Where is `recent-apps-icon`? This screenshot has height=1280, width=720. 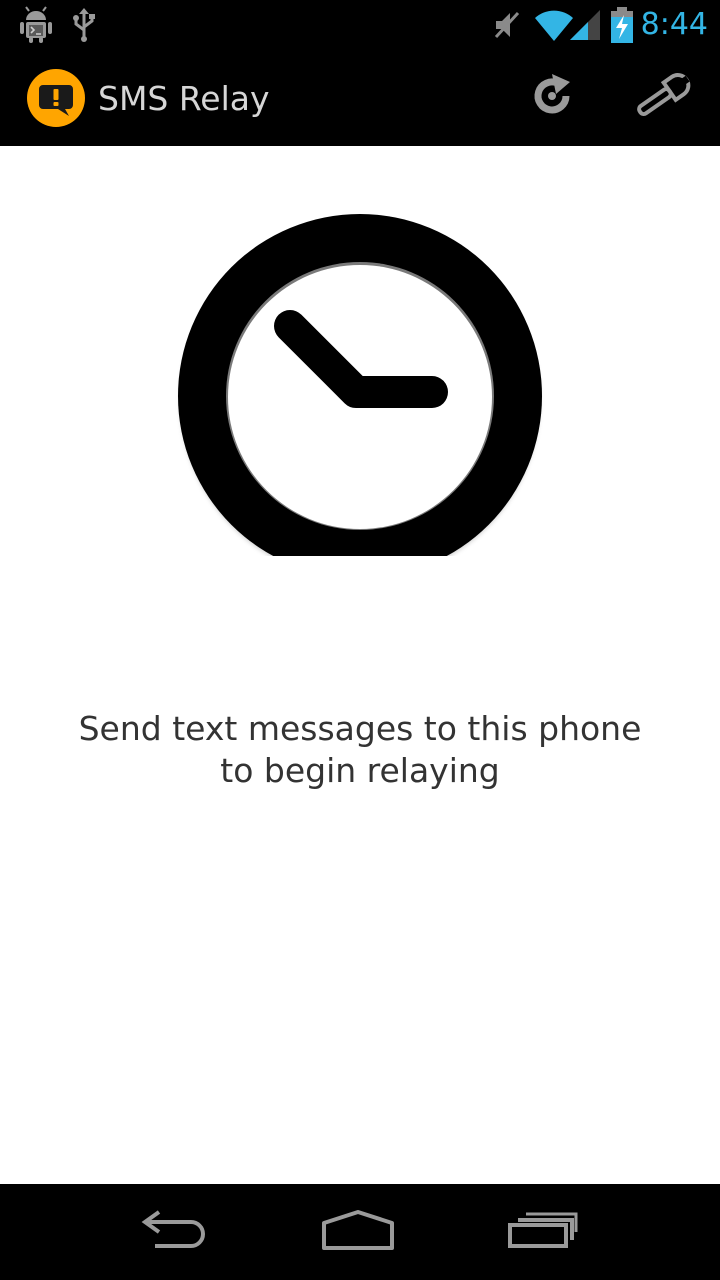 recent-apps-icon is located at coordinates (542, 1232).